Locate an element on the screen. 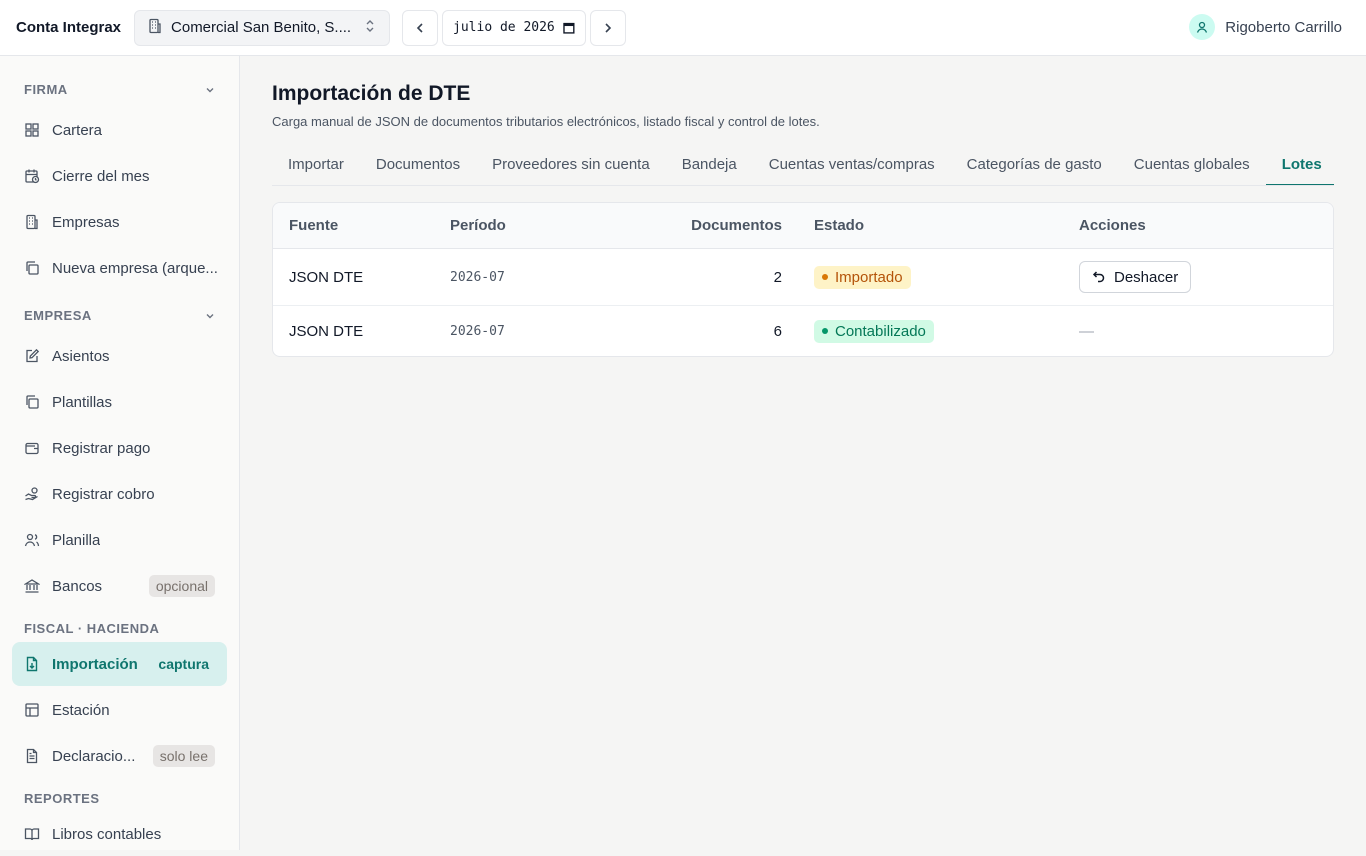 The height and width of the screenshot is (856, 1366). section-title: FISCAL · HACIENDA is located at coordinates (92, 628).